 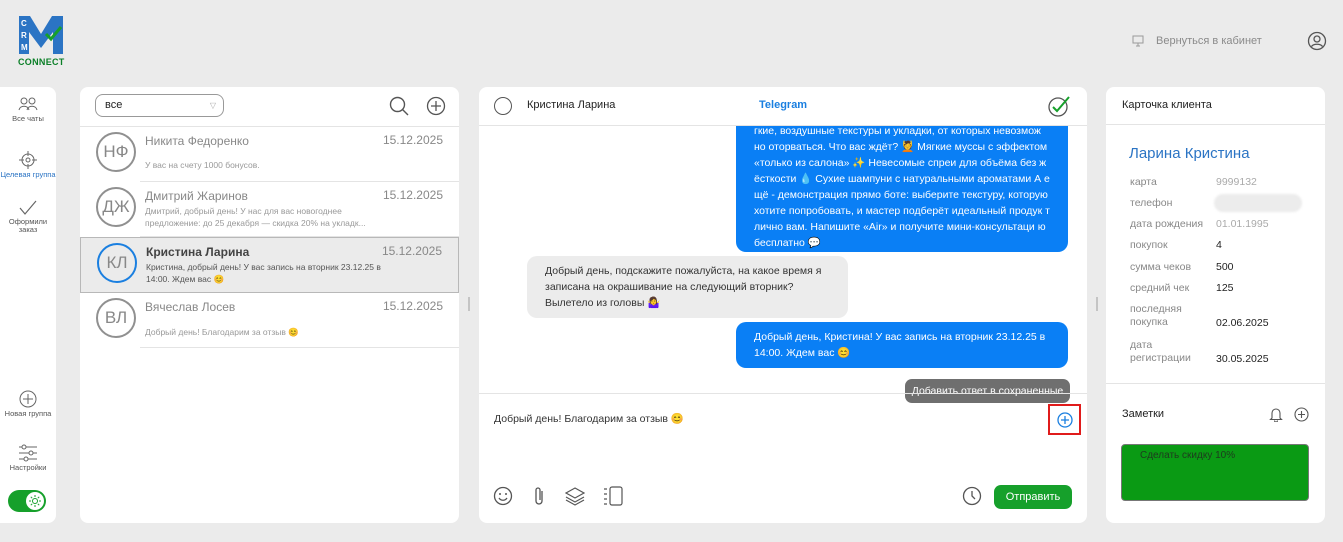 I want to click on toggle-knob, so click(x=35, y=501).